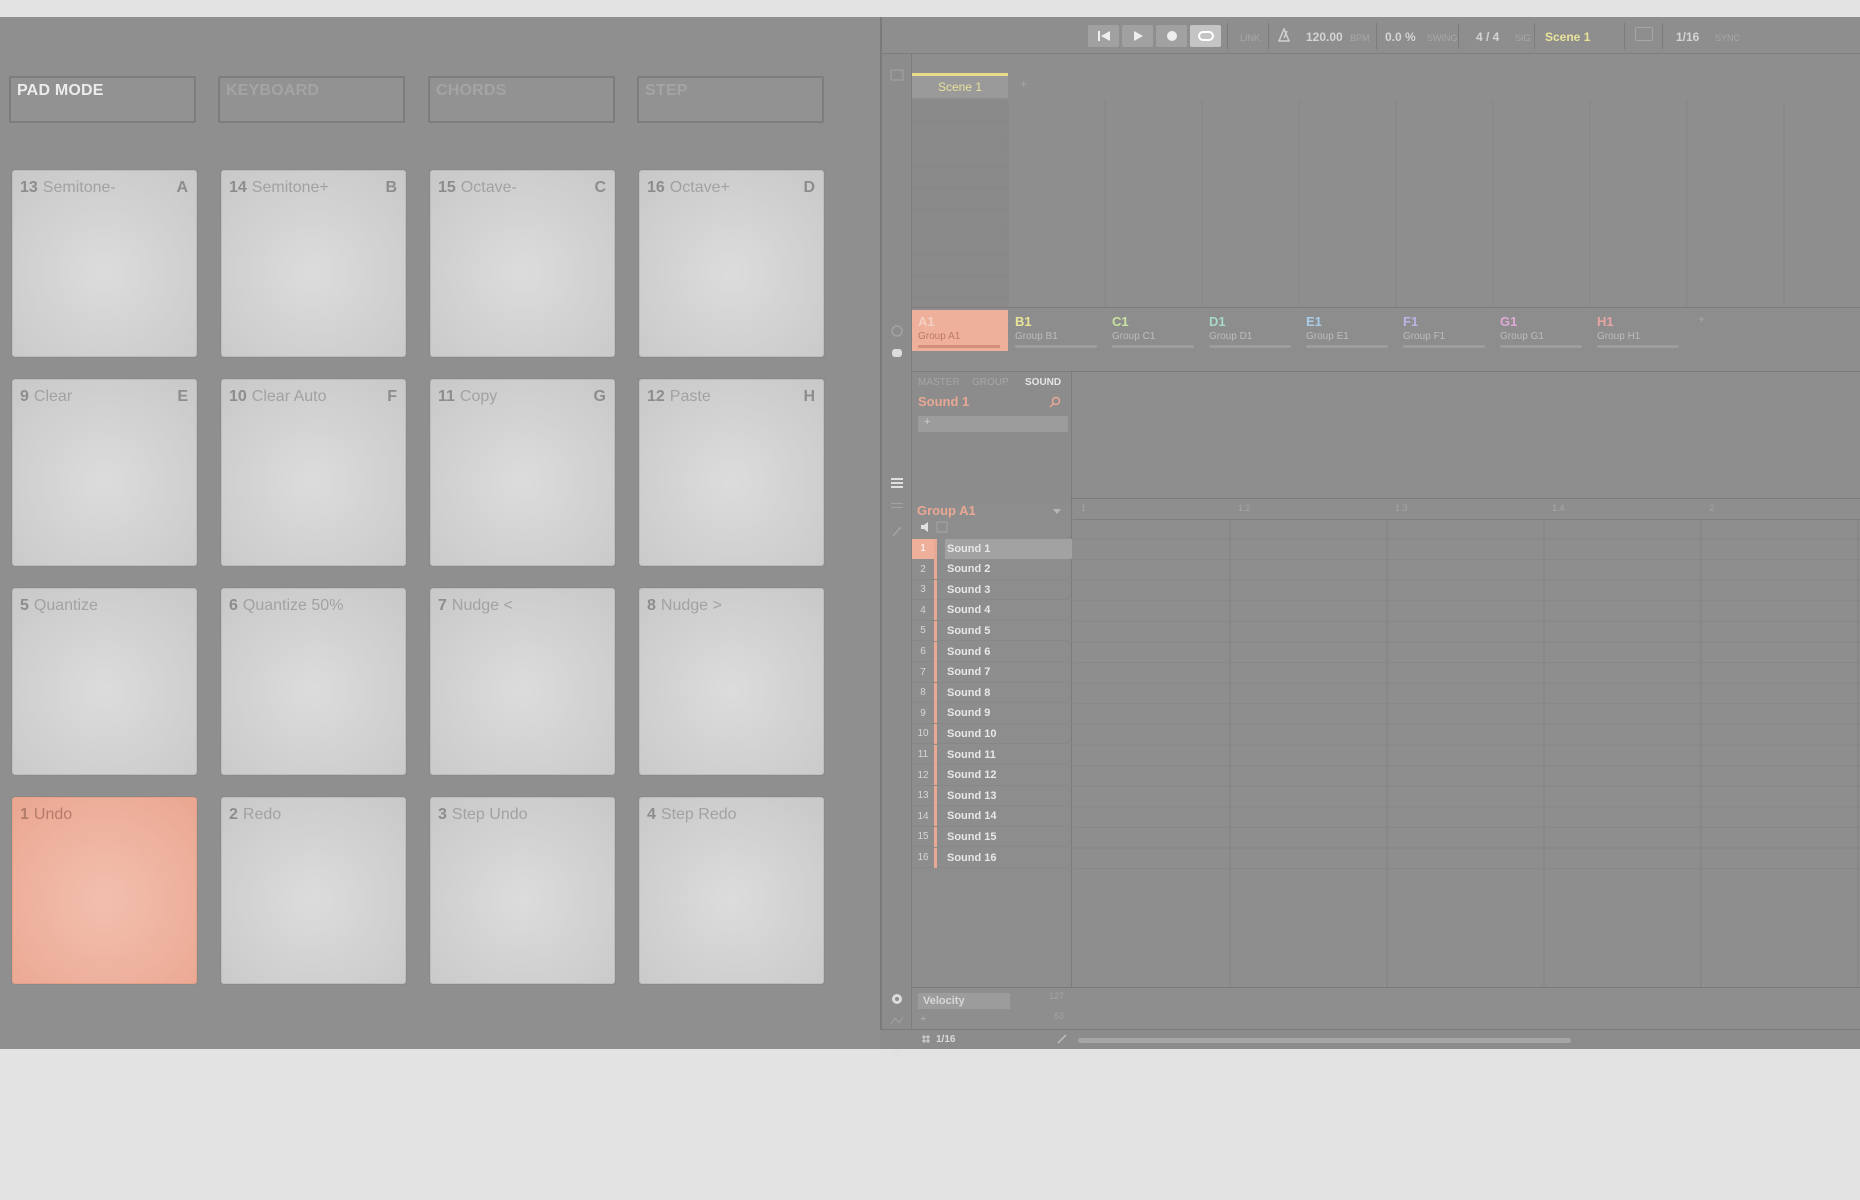 This screenshot has height=1200, width=1860. I want to click on mixer-icon, so click(897, 331).